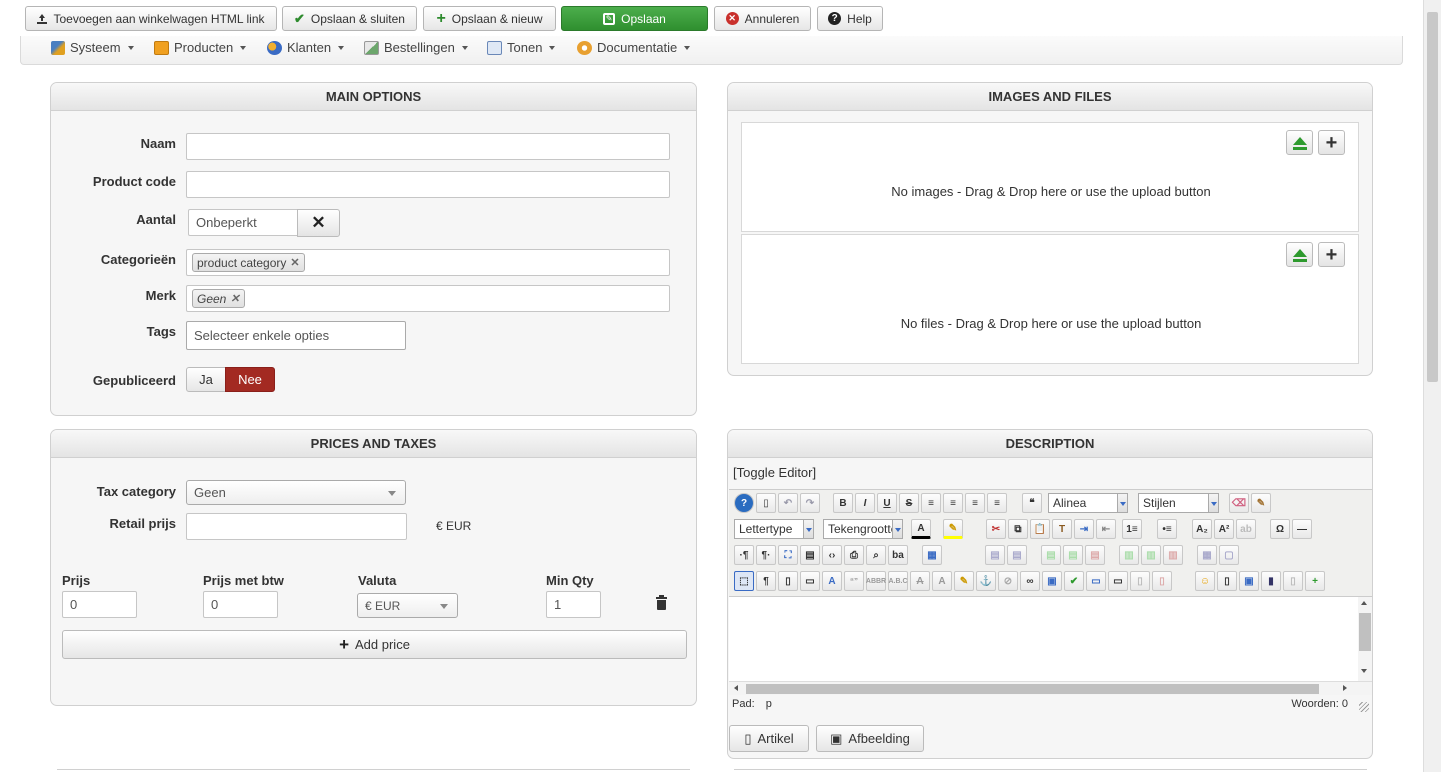 This screenshot has width=1441, height=772. Describe the element at coordinates (887, 503) in the screenshot. I see `underline-icon: U` at that location.